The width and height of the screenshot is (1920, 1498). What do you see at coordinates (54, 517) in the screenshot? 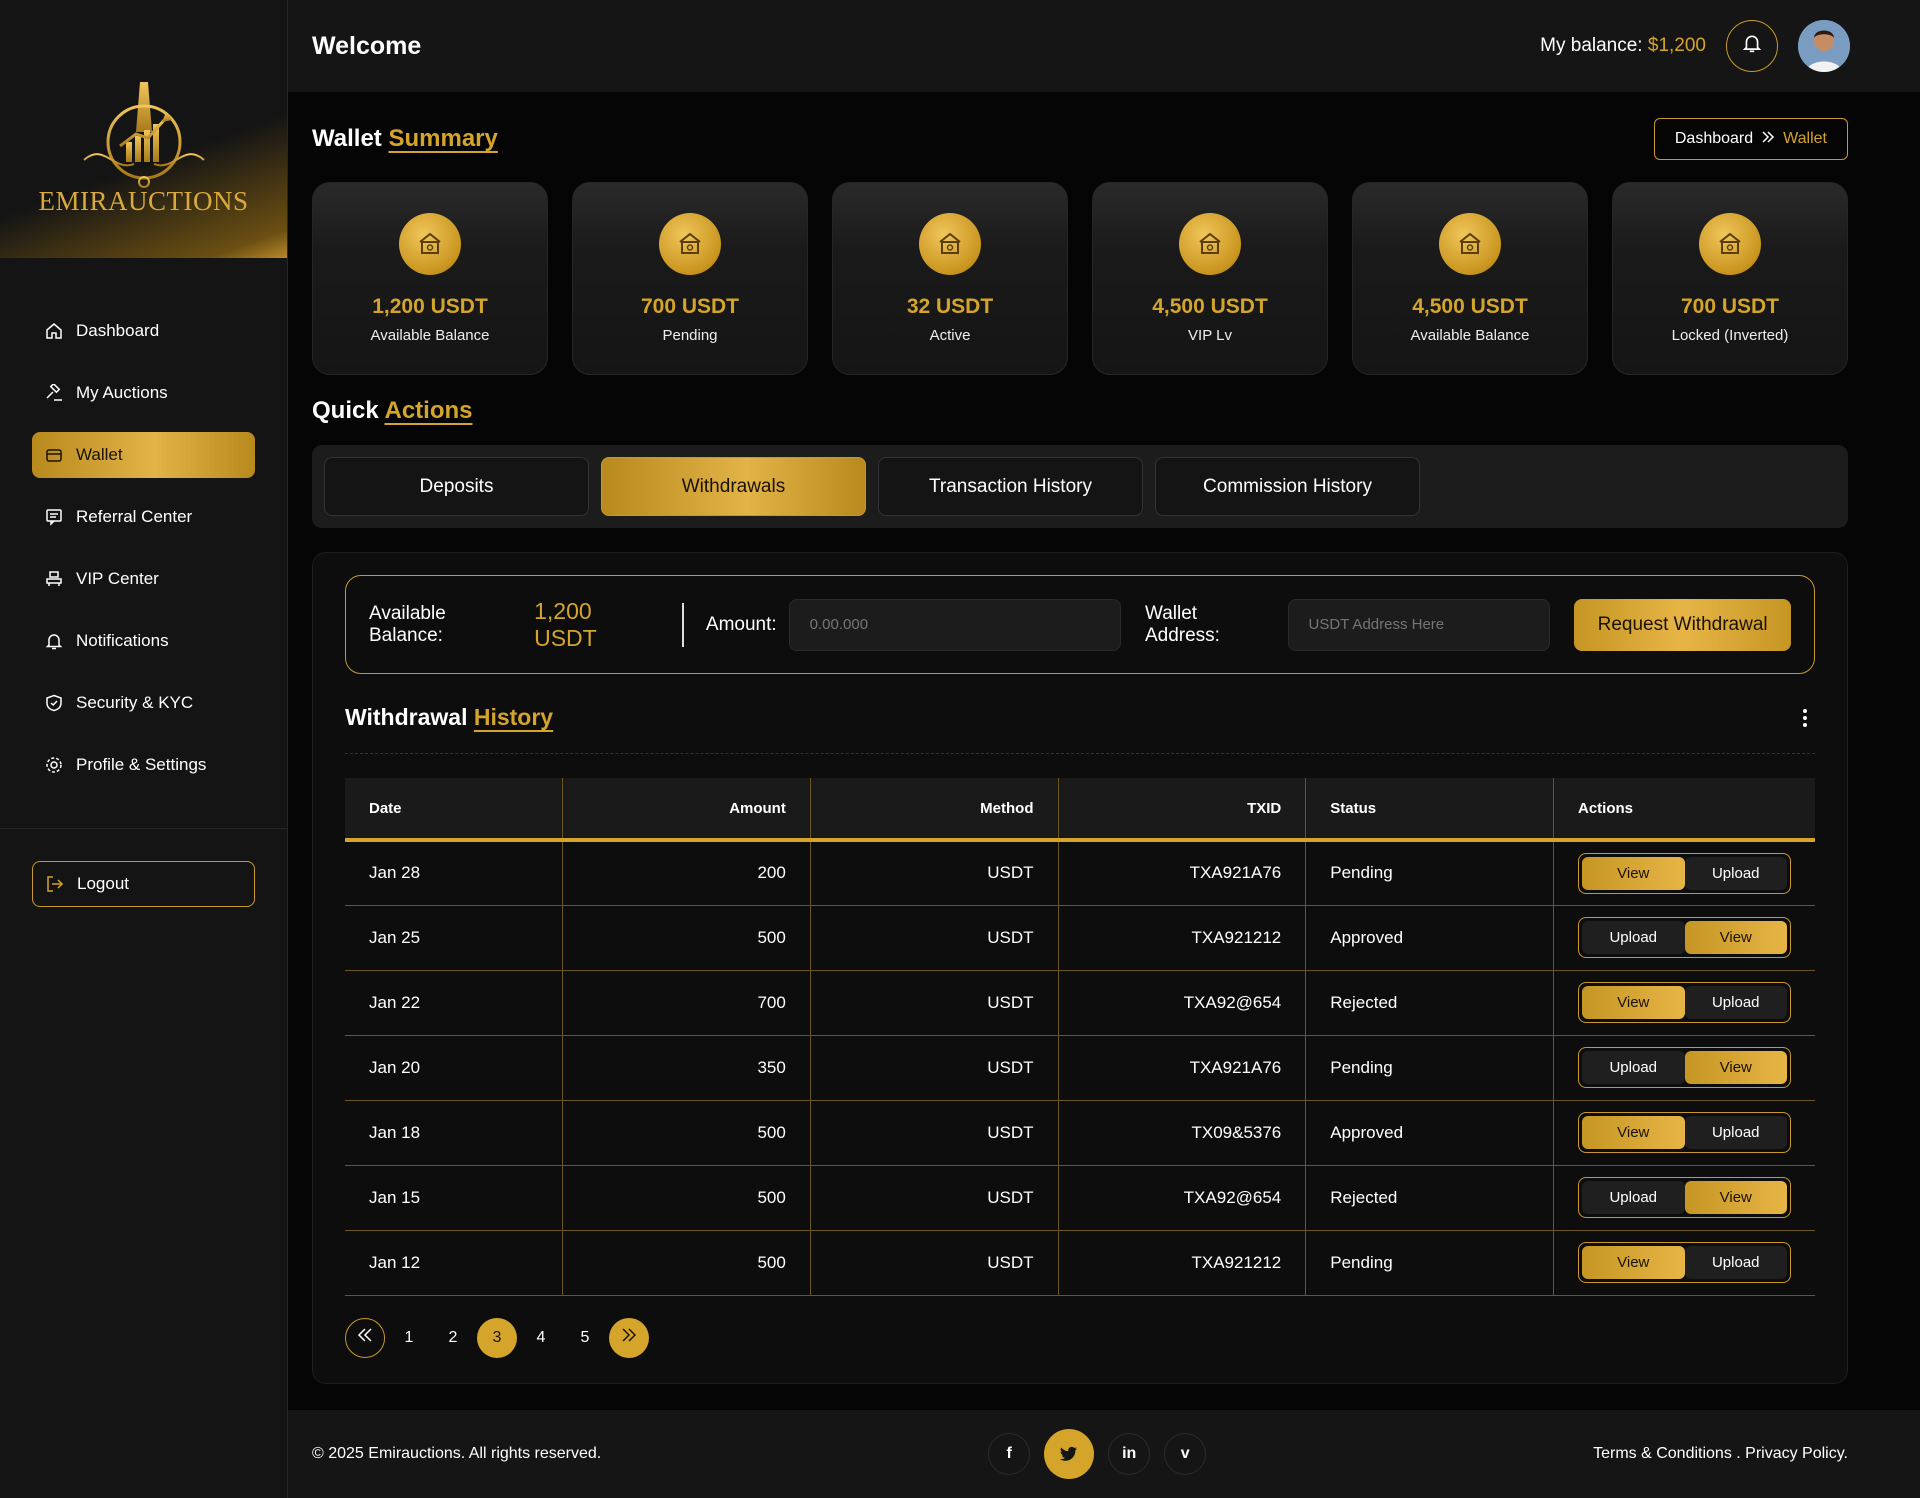
I see `referral-icon` at bounding box center [54, 517].